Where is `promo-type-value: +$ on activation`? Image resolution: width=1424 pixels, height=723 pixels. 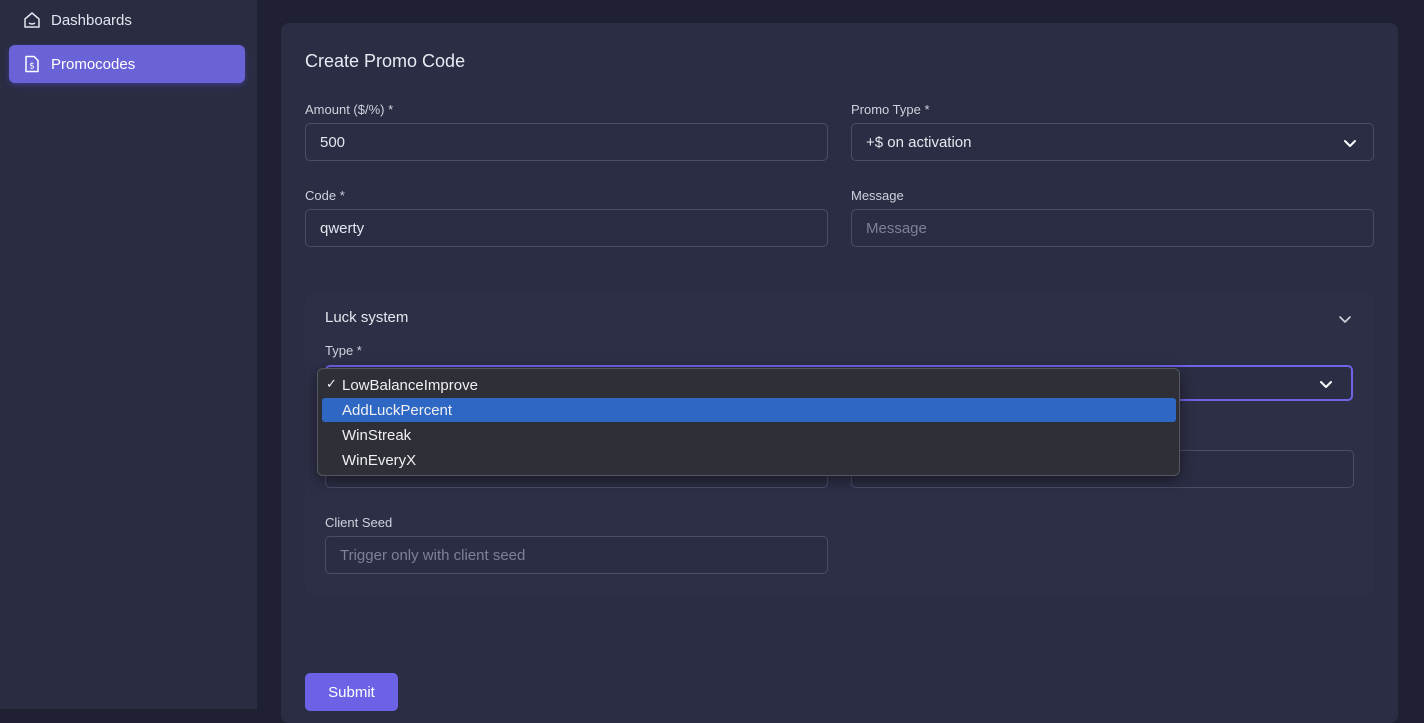 promo-type-value: +$ on activation is located at coordinates (919, 142).